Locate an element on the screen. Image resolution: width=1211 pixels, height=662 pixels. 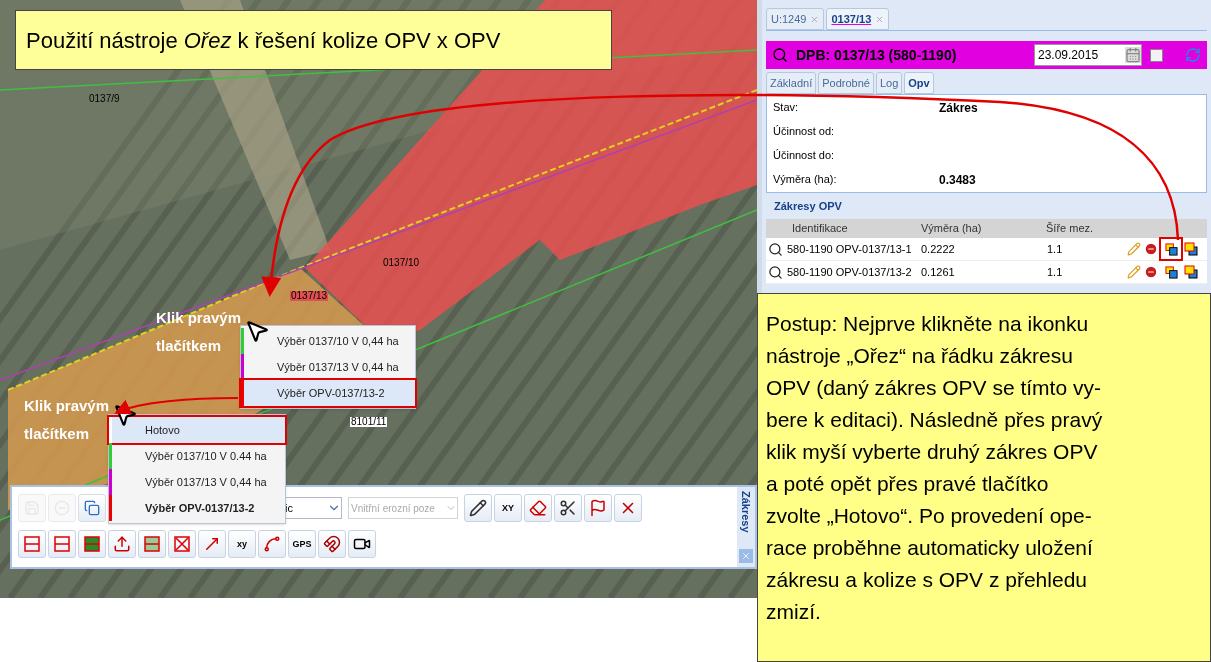
field-value: 0.3483 is located at coordinates (957, 180).